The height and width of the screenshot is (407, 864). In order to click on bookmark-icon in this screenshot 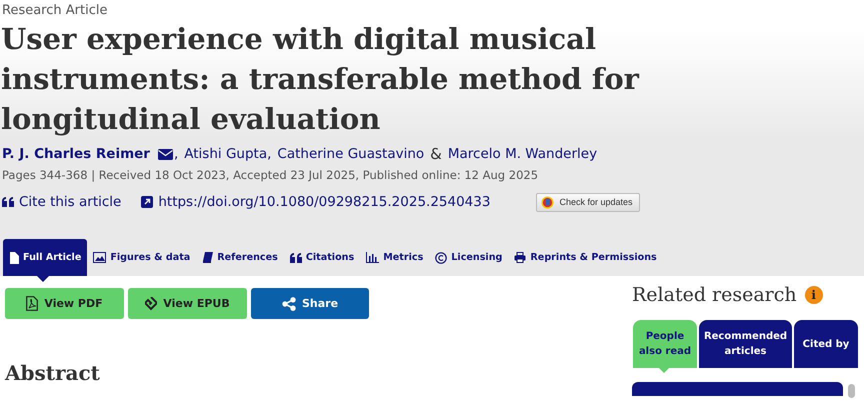, I will do `click(547, 202)`.